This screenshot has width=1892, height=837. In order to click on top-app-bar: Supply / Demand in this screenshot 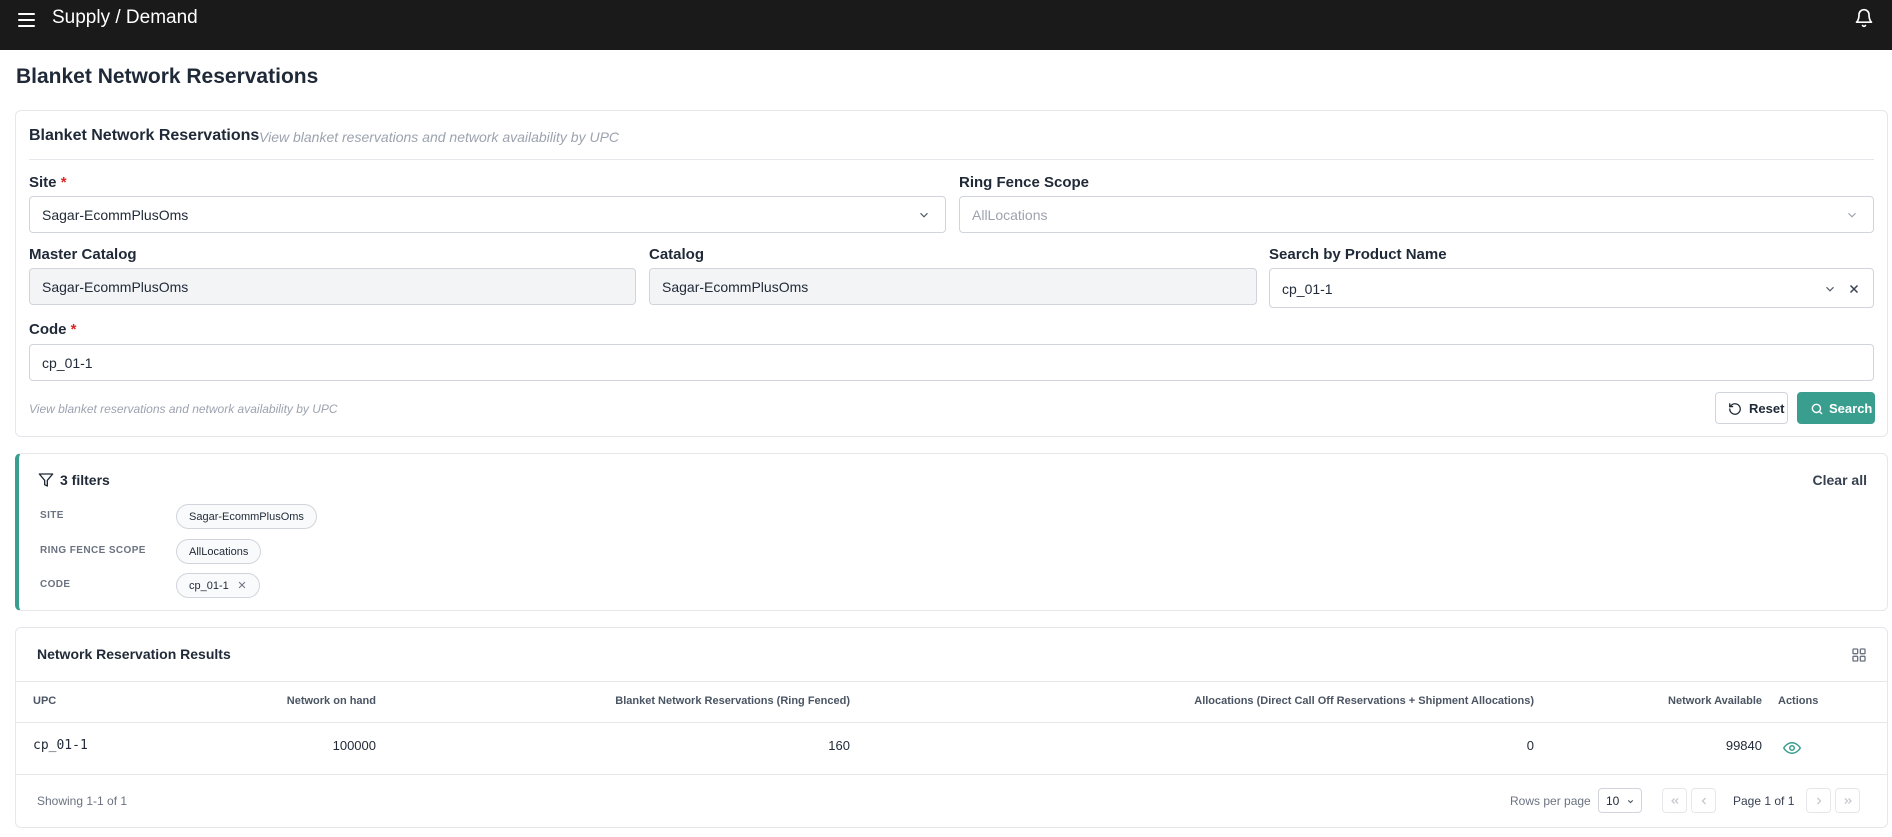, I will do `click(946, 25)`.